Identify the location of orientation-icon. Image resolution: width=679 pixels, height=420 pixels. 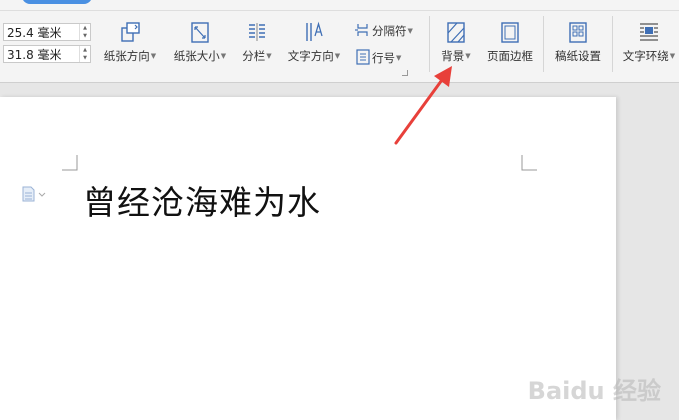
(130, 32).